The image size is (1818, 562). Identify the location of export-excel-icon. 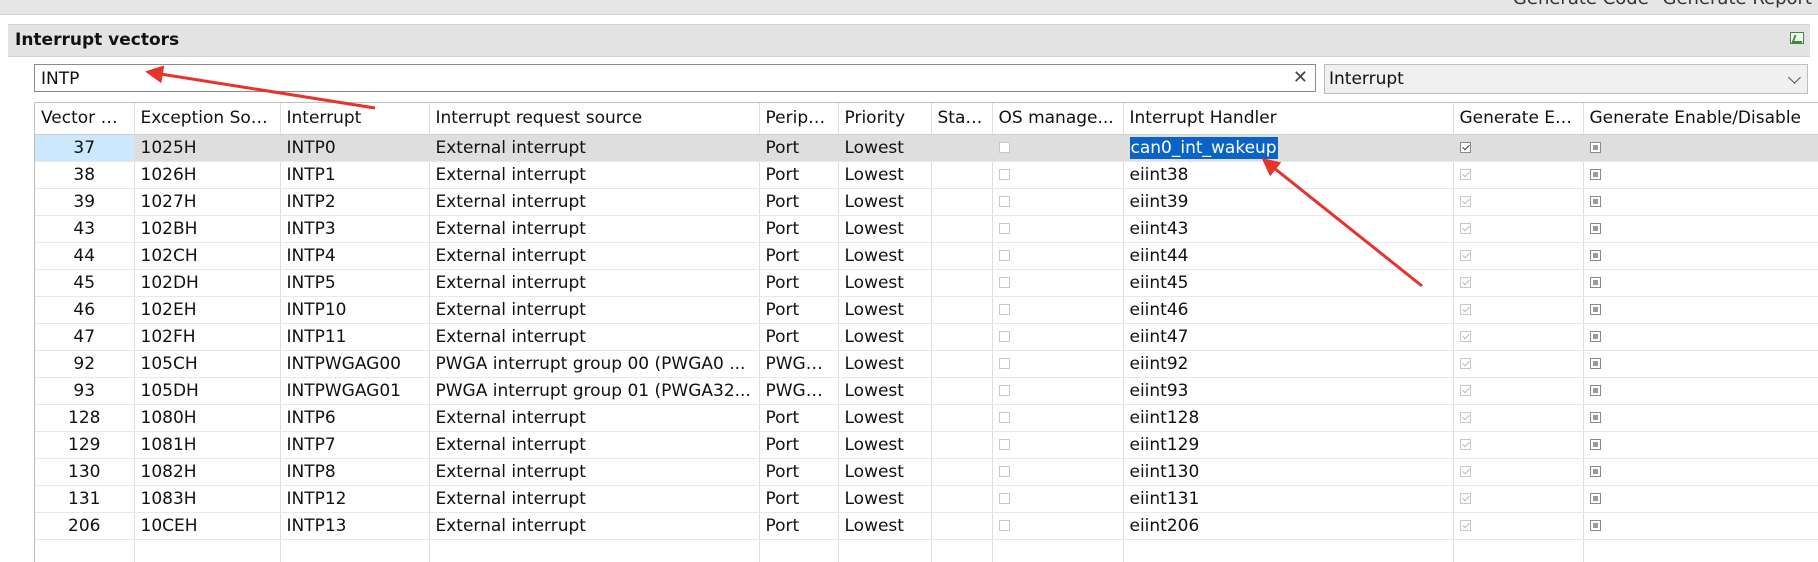
(1797, 38).